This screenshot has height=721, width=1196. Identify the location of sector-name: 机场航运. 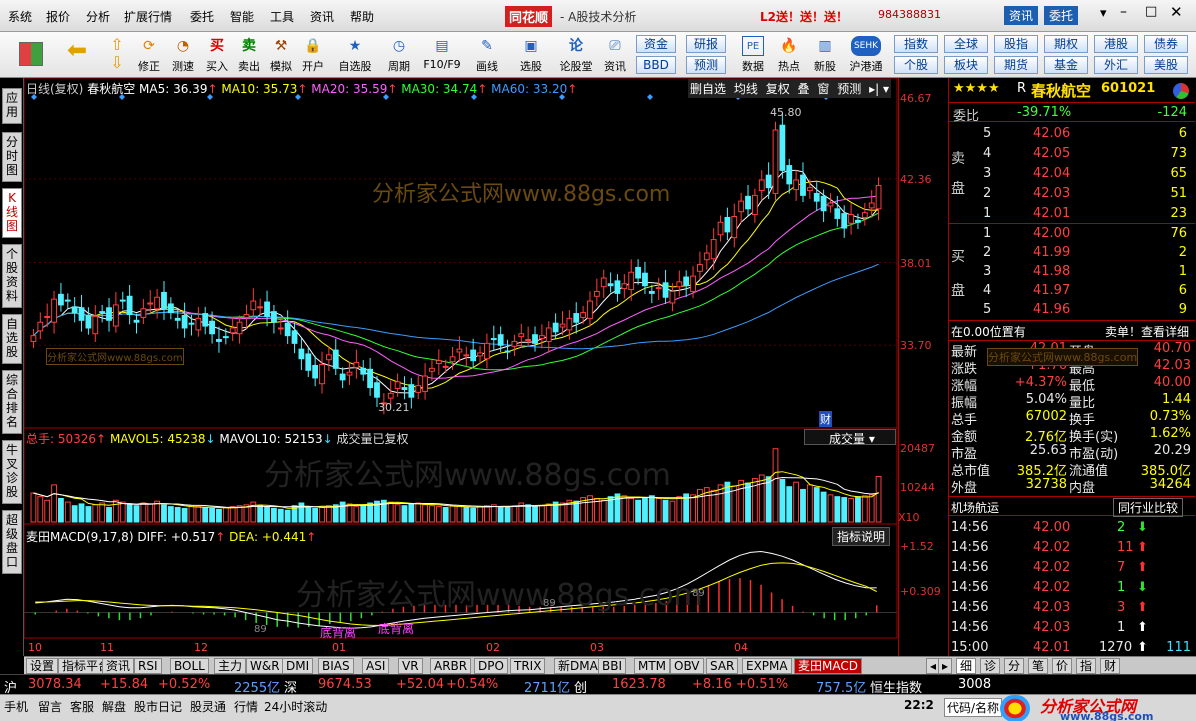
(975, 507).